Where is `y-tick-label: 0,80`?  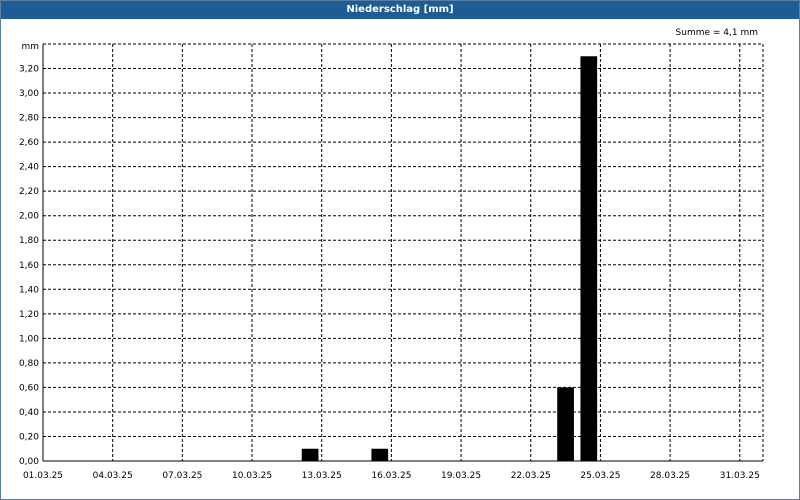
y-tick-label: 0,80 is located at coordinates (29, 364).